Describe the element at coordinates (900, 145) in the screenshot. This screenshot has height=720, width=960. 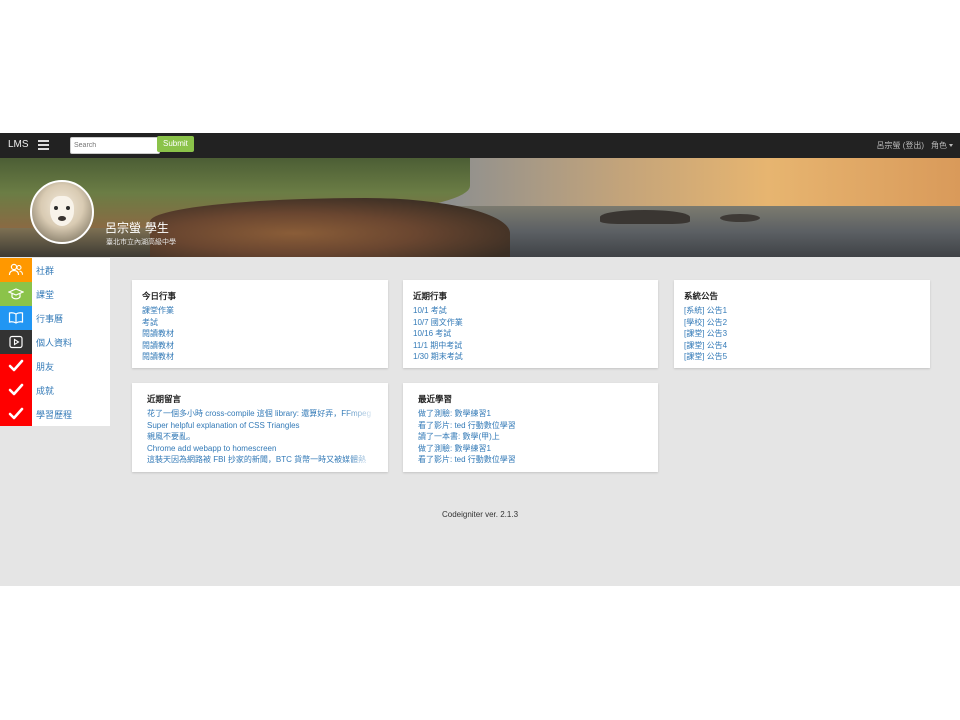
I see `user-logout-link: 呂宗螢 (登出)` at that location.